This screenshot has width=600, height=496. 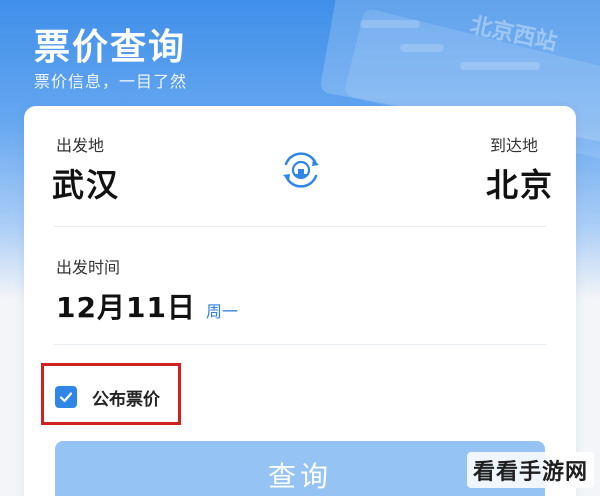 What do you see at coordinates (299, 476) in the screenshot?
I see `query-button-label: 查询` at bounding box center [299, 476].